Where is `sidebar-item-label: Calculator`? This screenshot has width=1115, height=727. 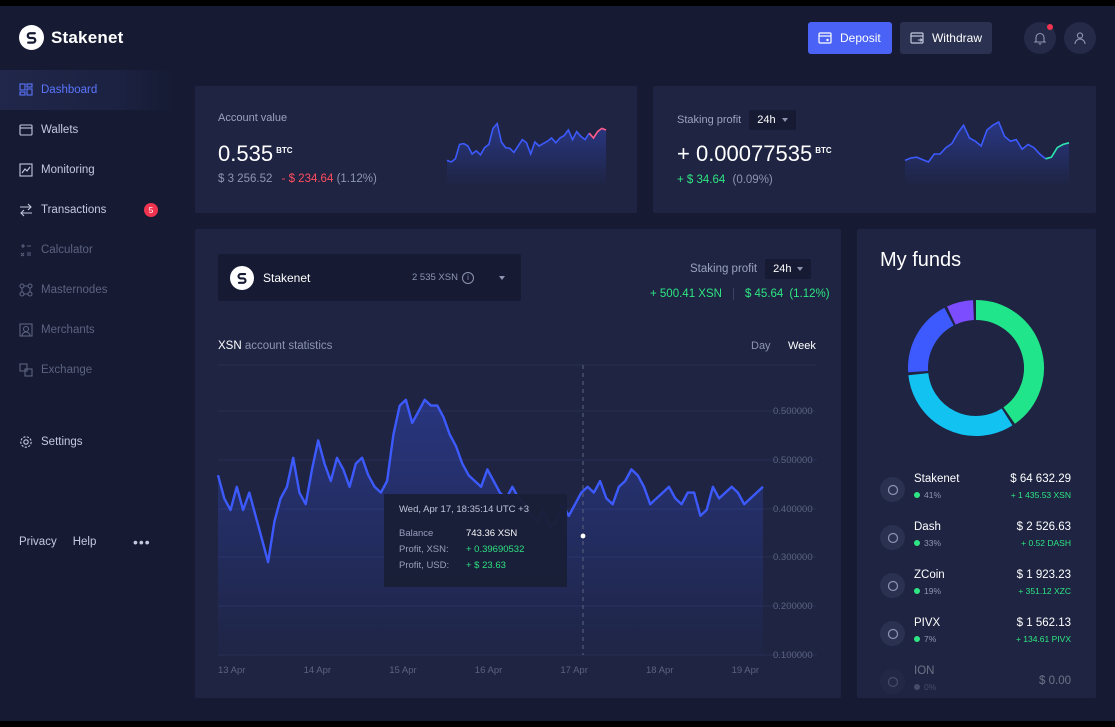
sidebar-item-label: Calculator is located at coordinates (67, 250).